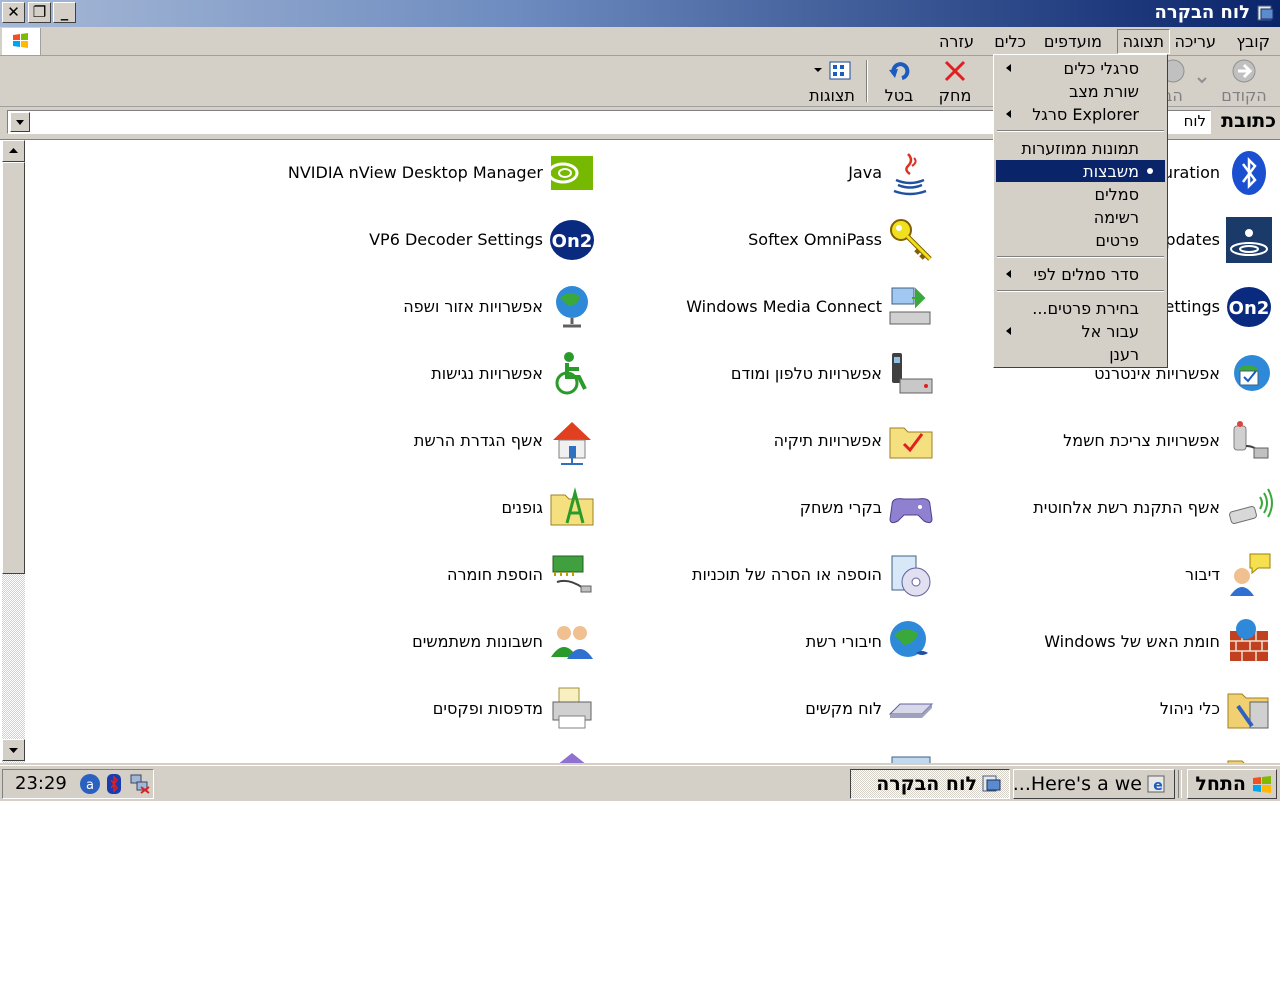  Describe the element at coordinates (786, 242) in the screenshot. I see `item-softex-omnipass: Softex OmniPass` at that location.